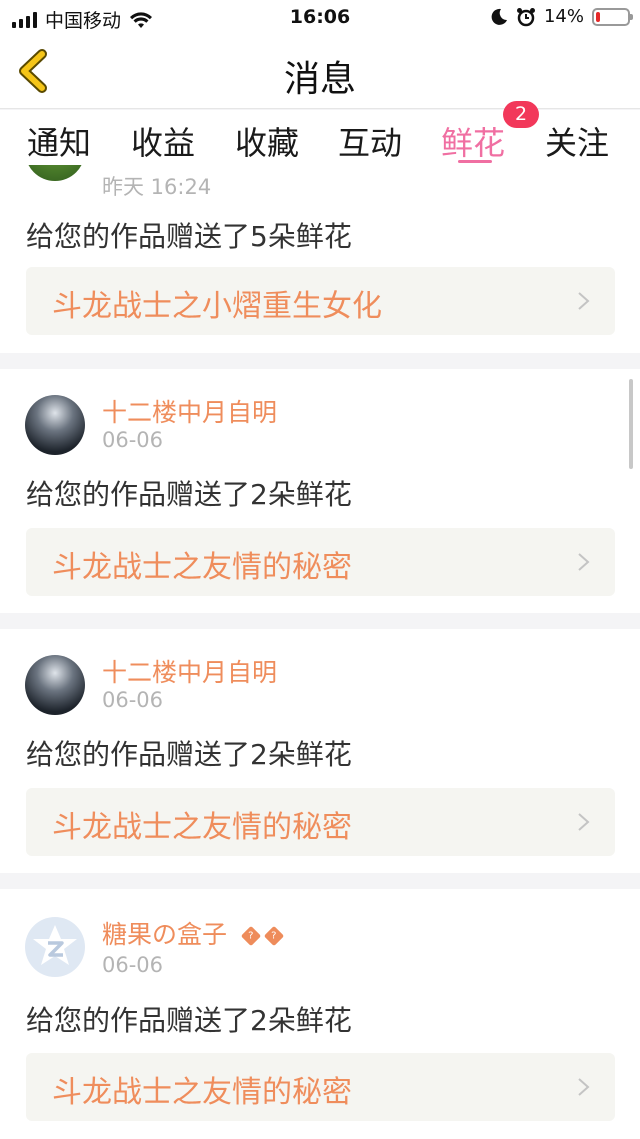 This screenshot has height=1139, width=640. I want to click on message-date: 昨天 16:24, so click(157, 187).